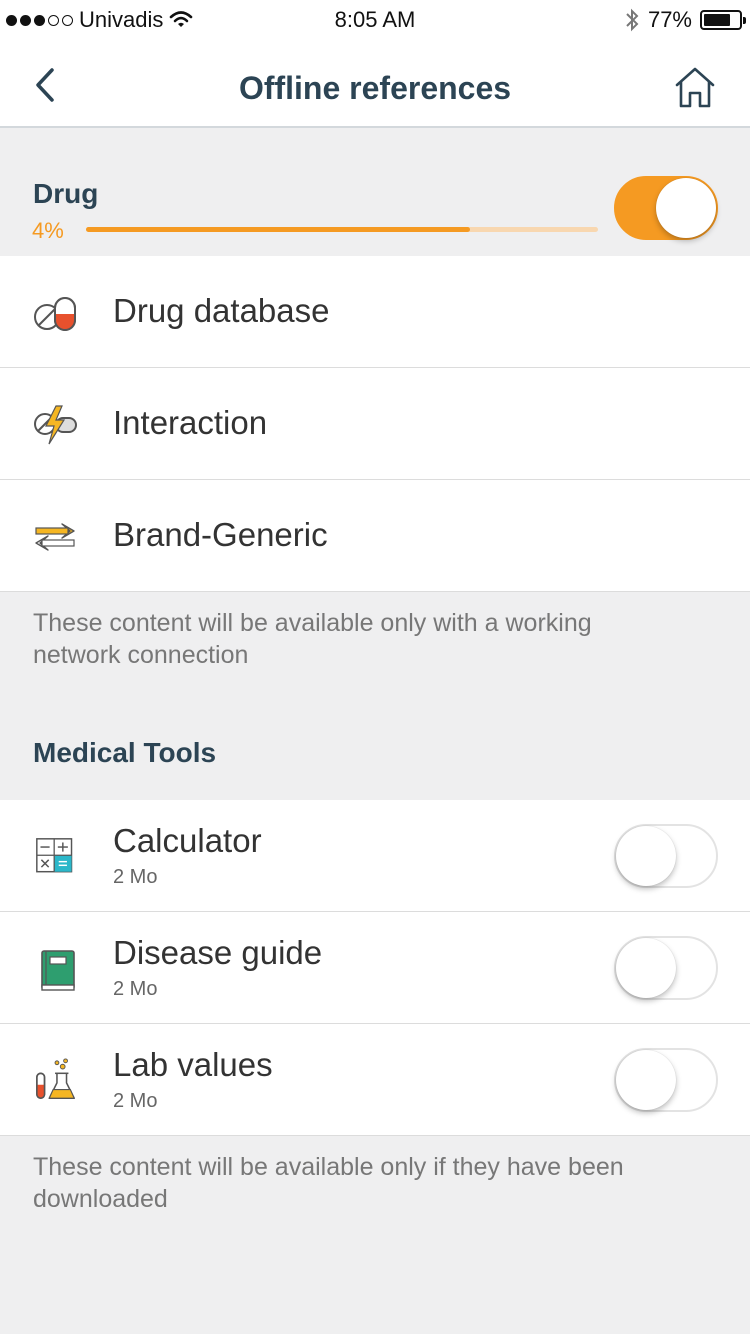 This screenshot has width=750, height=1334. I want to click on status-bar: Univadis 8:05 AM 77%, so click(375, 20).